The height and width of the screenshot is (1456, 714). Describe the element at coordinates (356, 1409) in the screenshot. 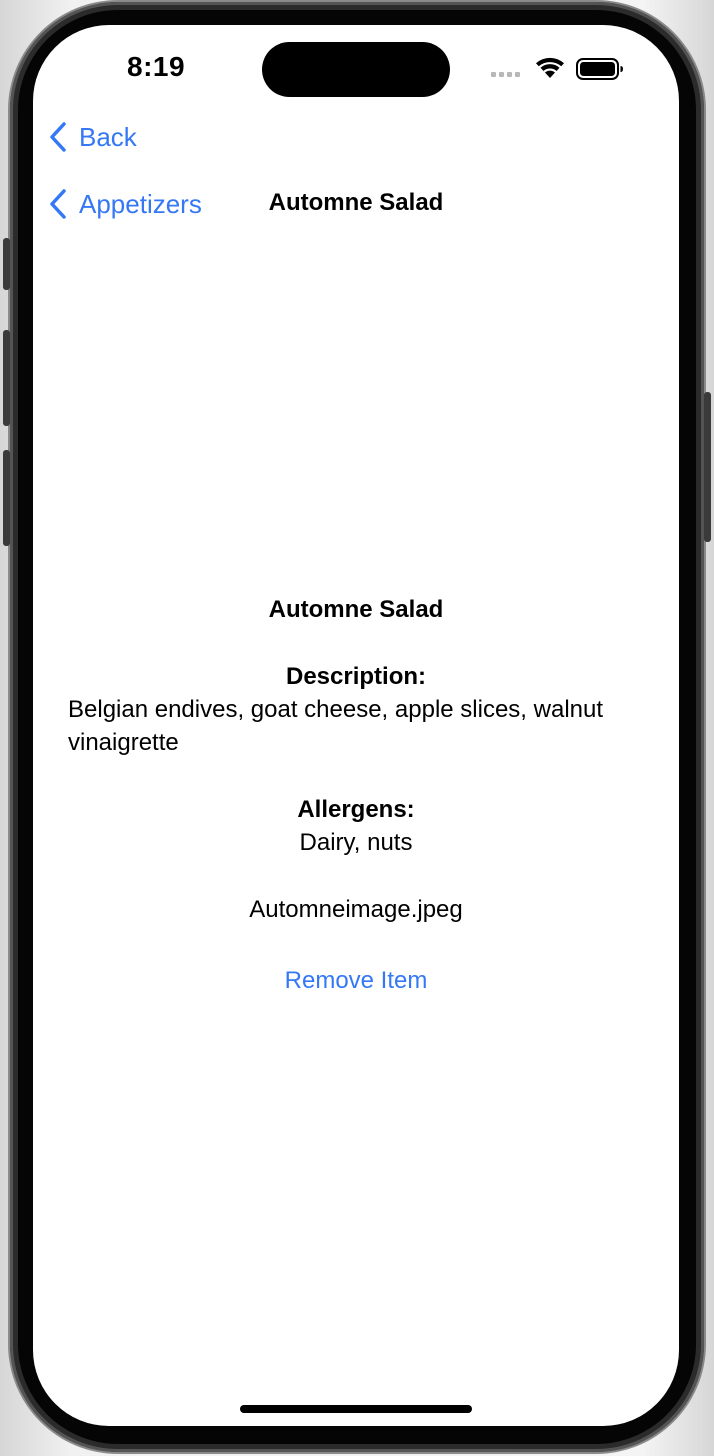

I see `home-indicator` at that location.